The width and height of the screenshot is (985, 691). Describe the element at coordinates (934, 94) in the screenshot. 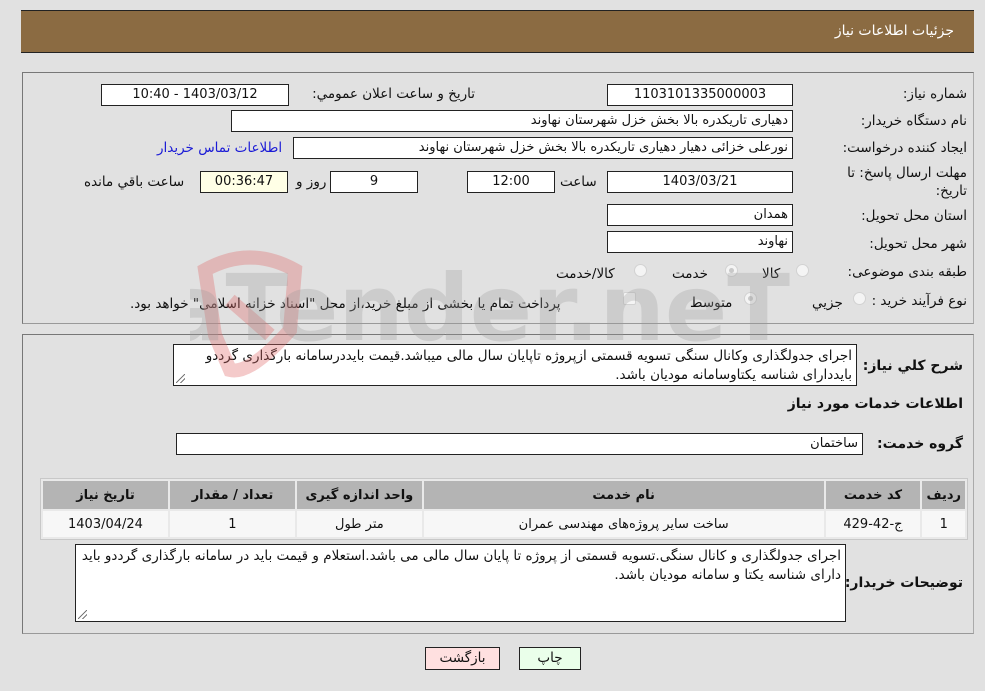

I see `need-number-label: شماره نیاز:` at that location.